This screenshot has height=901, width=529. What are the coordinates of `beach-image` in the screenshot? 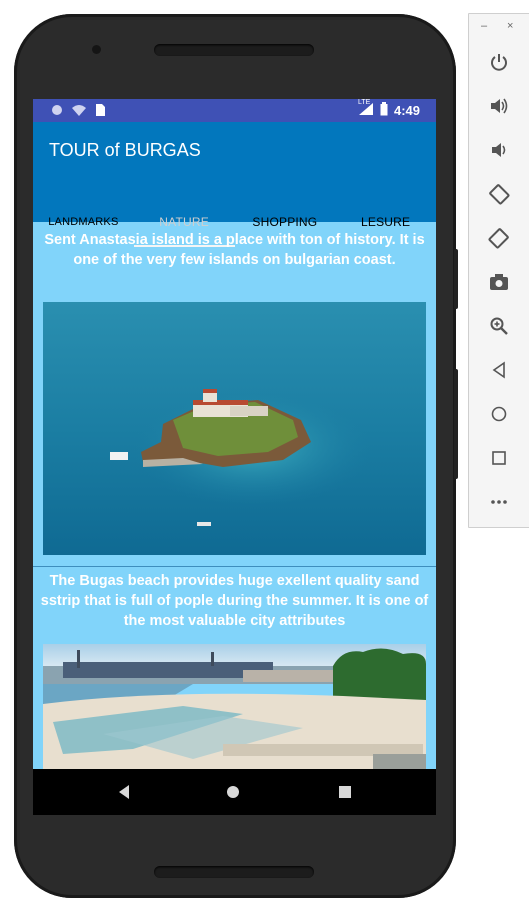 It's located at (234, 706).